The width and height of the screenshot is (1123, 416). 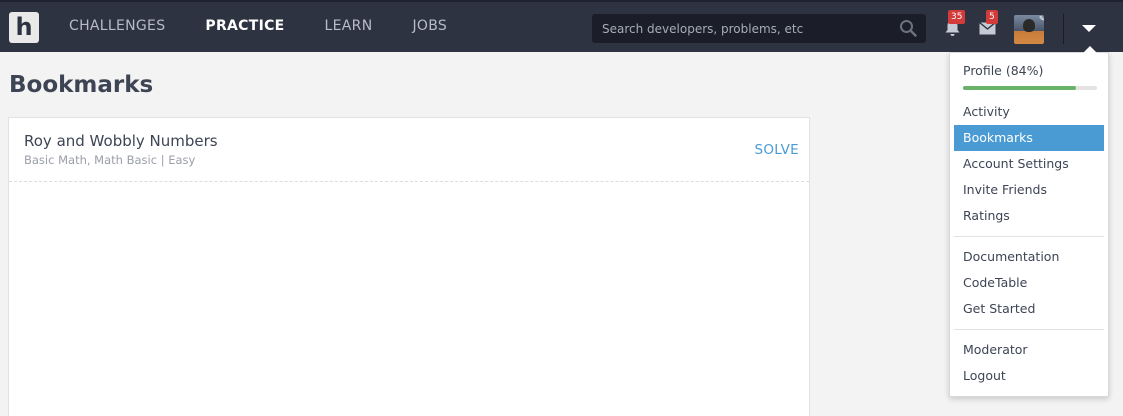 What do you see at coordinates (1029, 71) in the screenshot?
I see `menu-item-profile: Profile (84%)` at bounding box center [1029, 71].